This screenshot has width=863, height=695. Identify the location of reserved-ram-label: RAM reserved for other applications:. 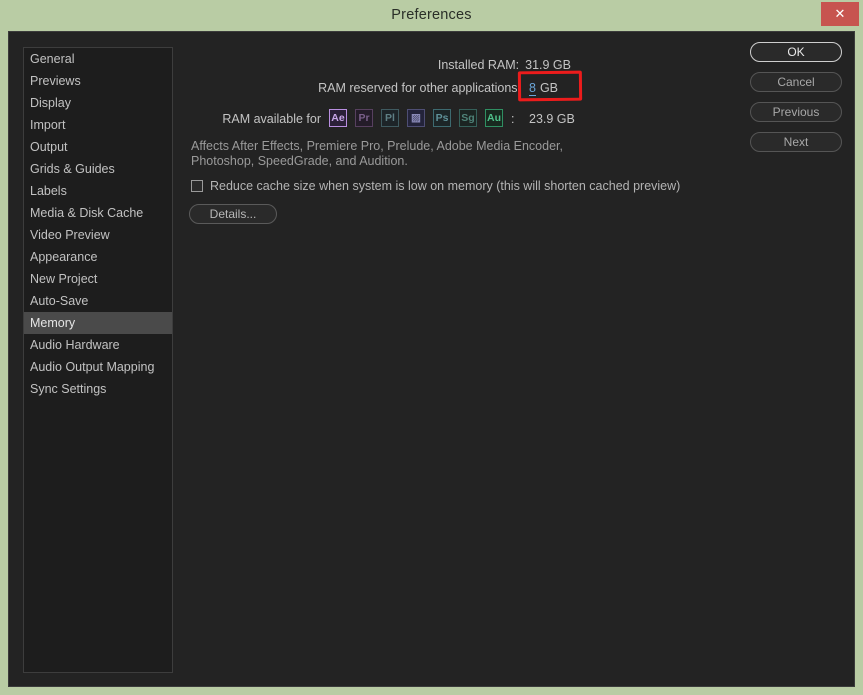
(419, 88).